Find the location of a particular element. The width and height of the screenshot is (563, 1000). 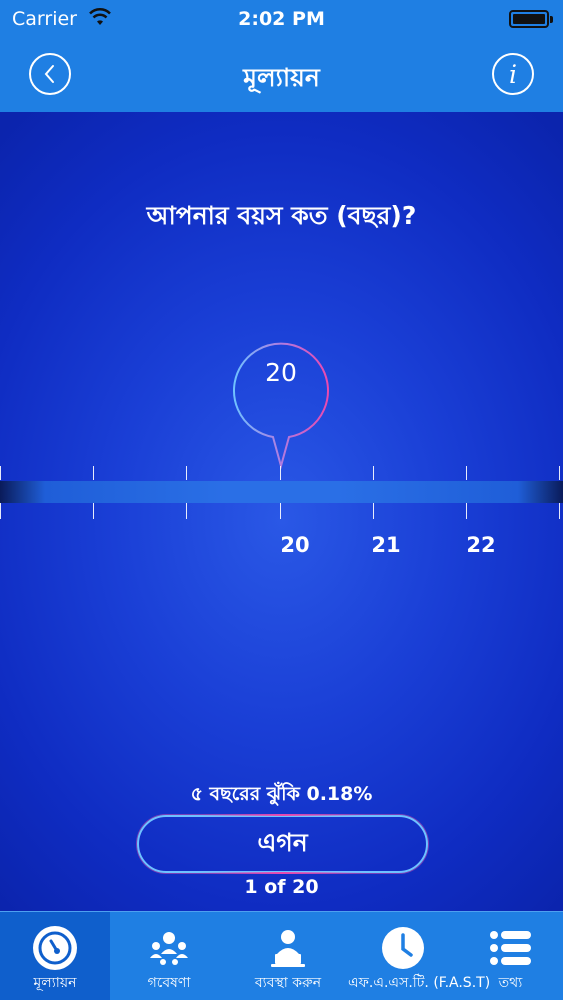

tab-fast: এফ.এ.এস.টি. (F.A.S.T) is located at coordinates (419, 956).